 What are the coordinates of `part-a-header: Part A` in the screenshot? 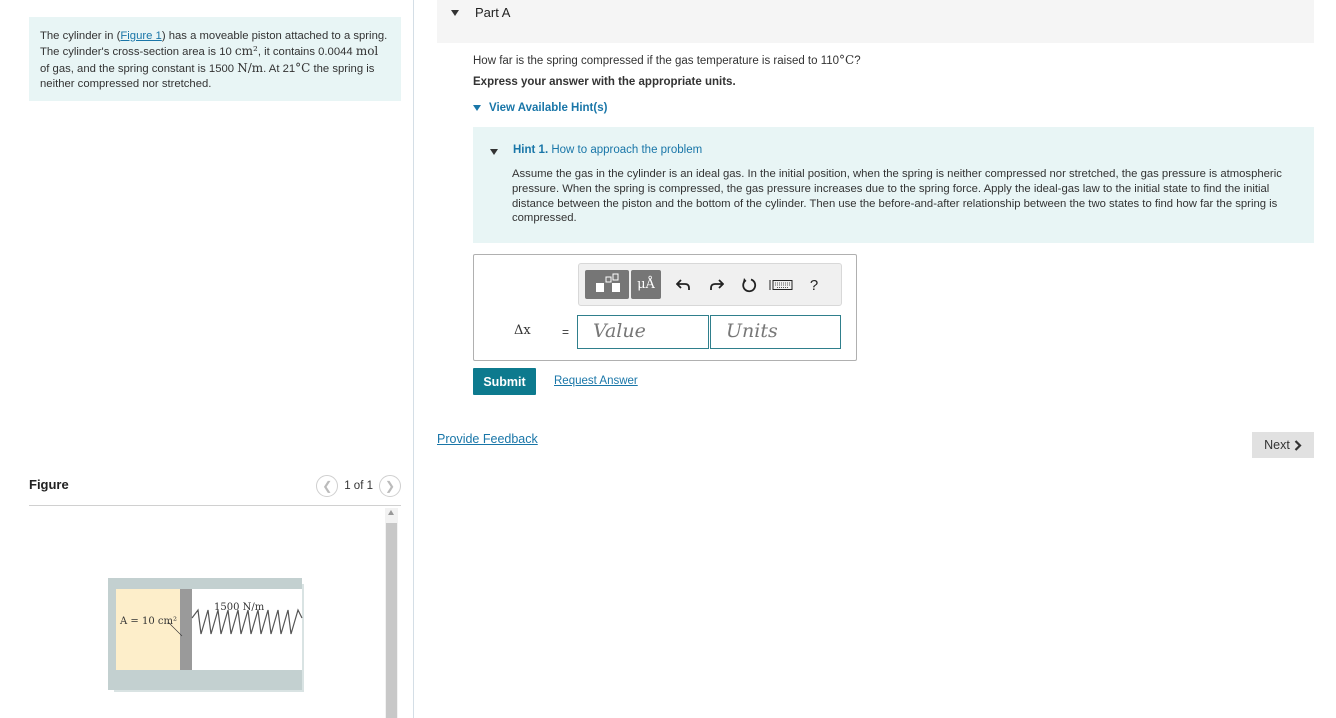 It's located at (875, 21).